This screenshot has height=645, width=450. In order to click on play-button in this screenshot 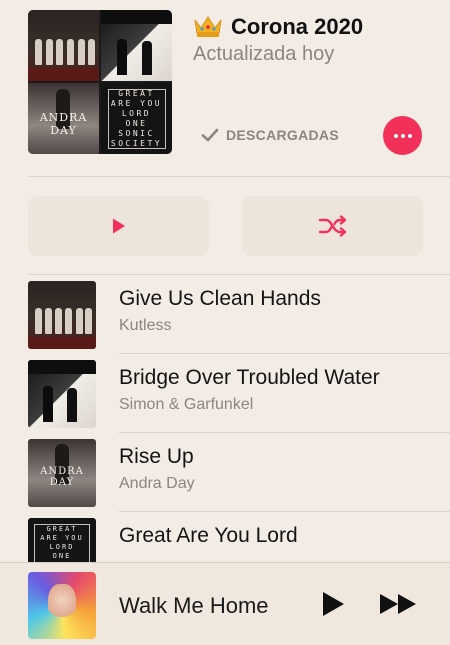, I will do `click(118, 226)`.